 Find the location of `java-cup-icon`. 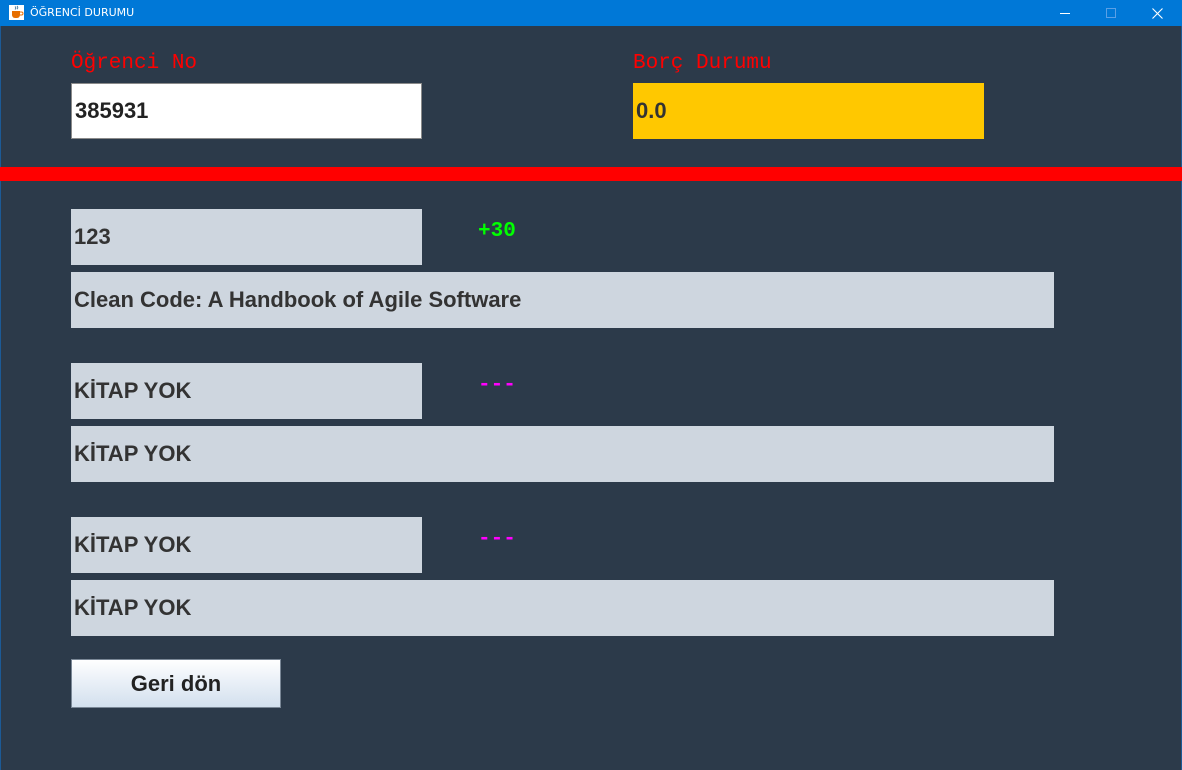

java-cup-icon is located at coordinates (16, 12).